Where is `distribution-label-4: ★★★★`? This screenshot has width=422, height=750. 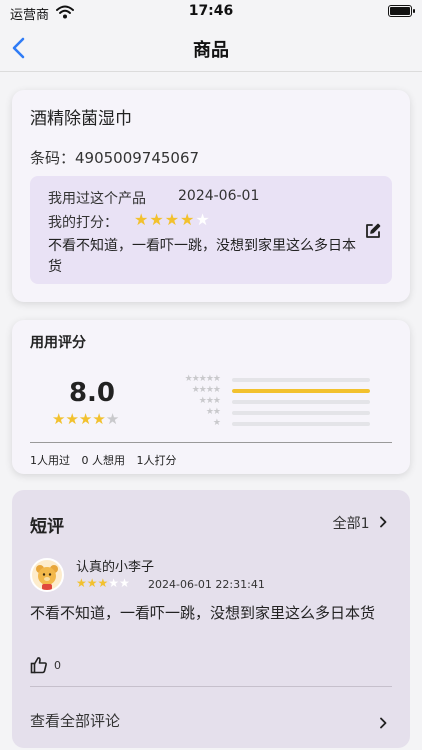
distribution-label-4: ★★★★ is located at coordinates (206, 390).